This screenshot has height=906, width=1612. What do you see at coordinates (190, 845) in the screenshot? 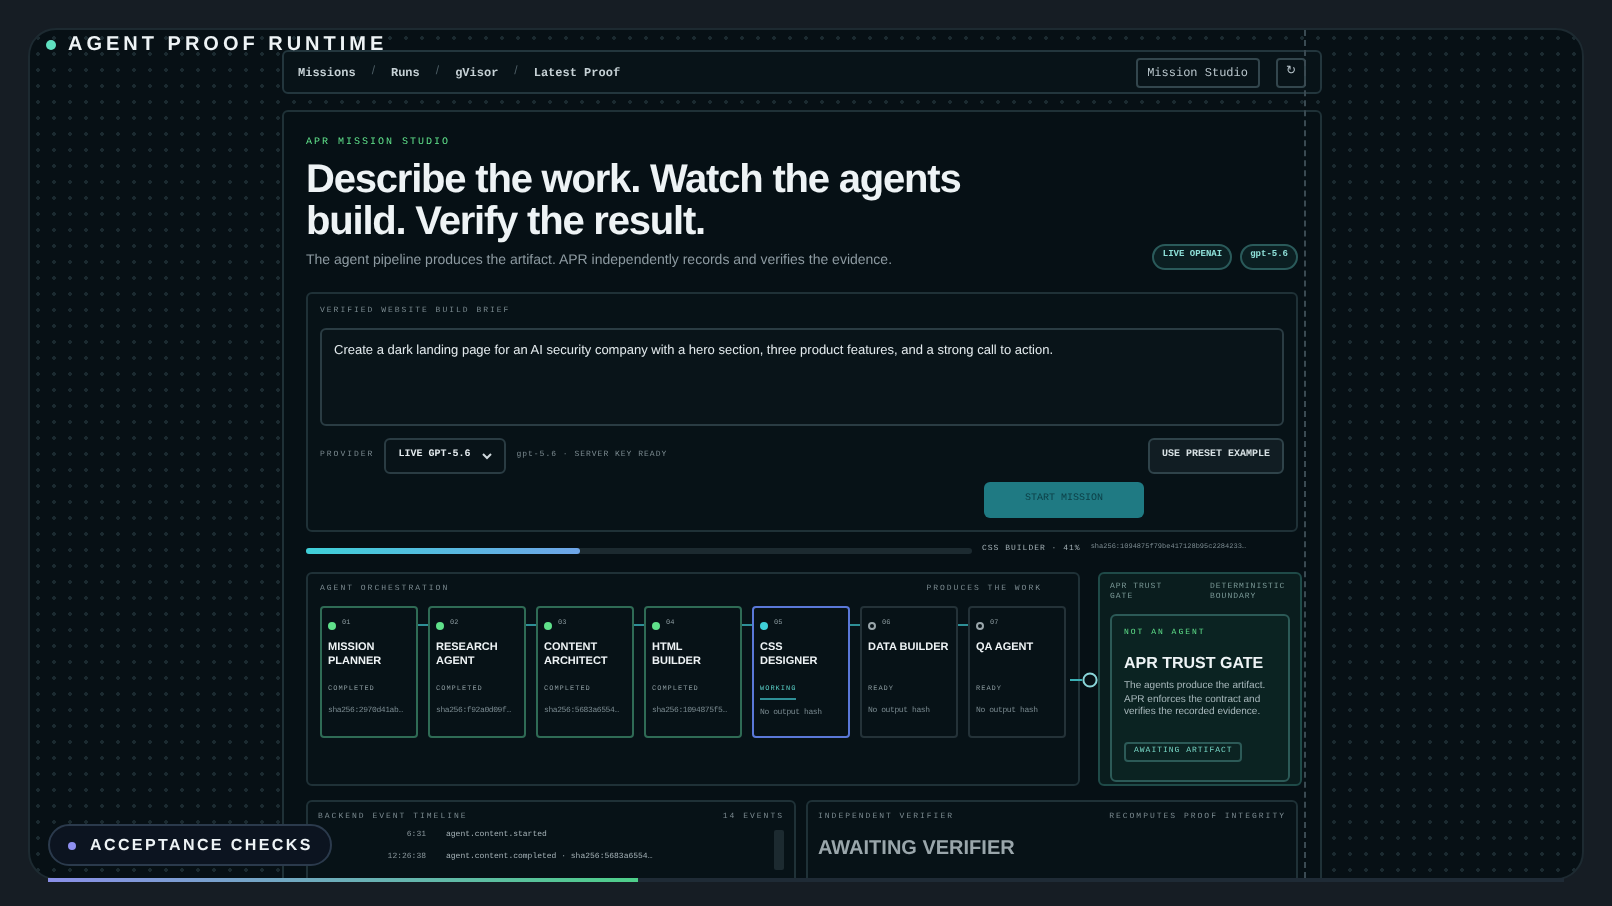
I see `acceptance-pill: ACCEPTANCE CHECKS` at bounding box center [190, 845].